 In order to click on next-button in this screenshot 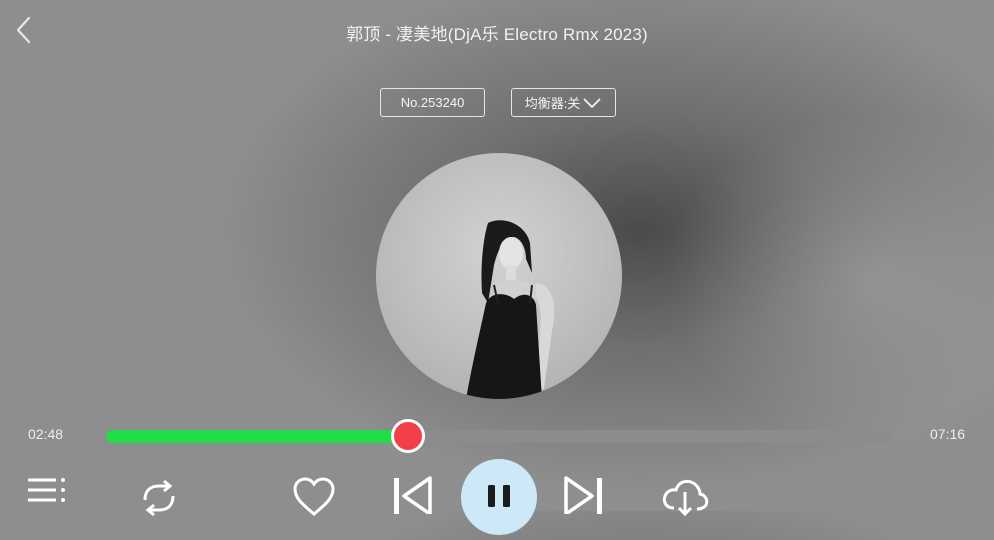, I will do `click(584, 496)`.